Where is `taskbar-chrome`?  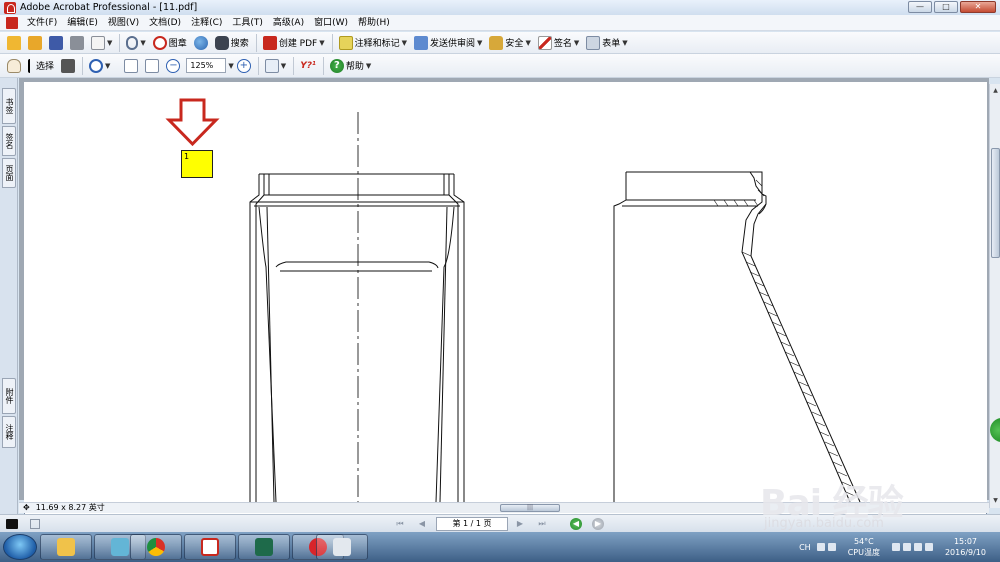 taskbar-chrome is located at coordinates (156, 547).